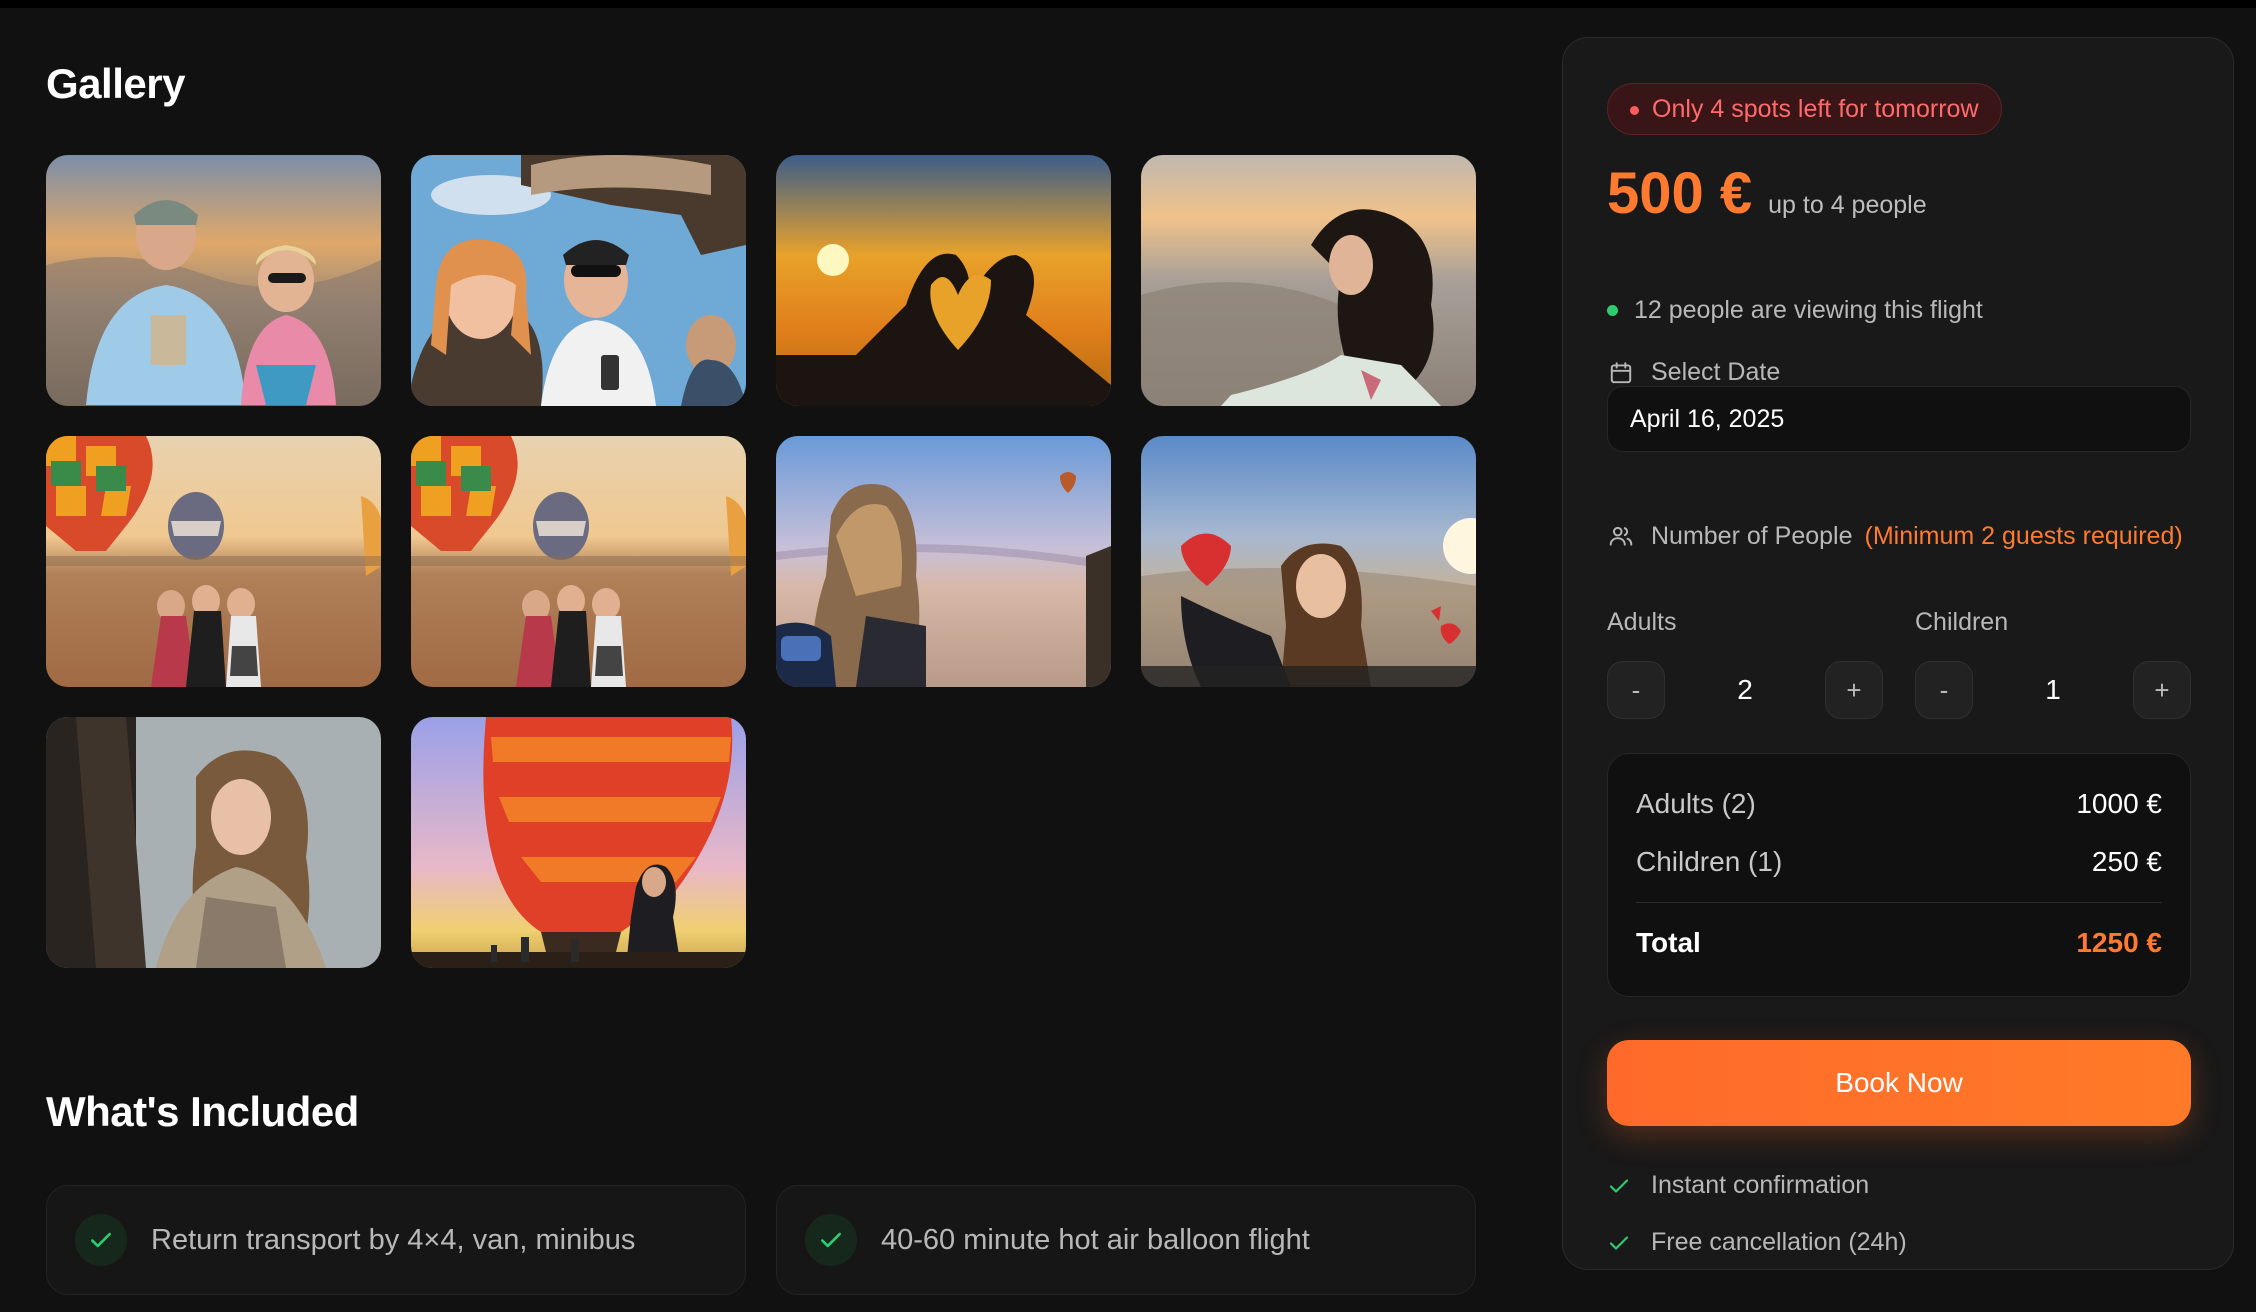 This screenshot has height=1312, width=2256. What do you see at coordinates (1962, 622) in the screenshot?
I see `children-label: Children` at bounding box center [1962, 622].